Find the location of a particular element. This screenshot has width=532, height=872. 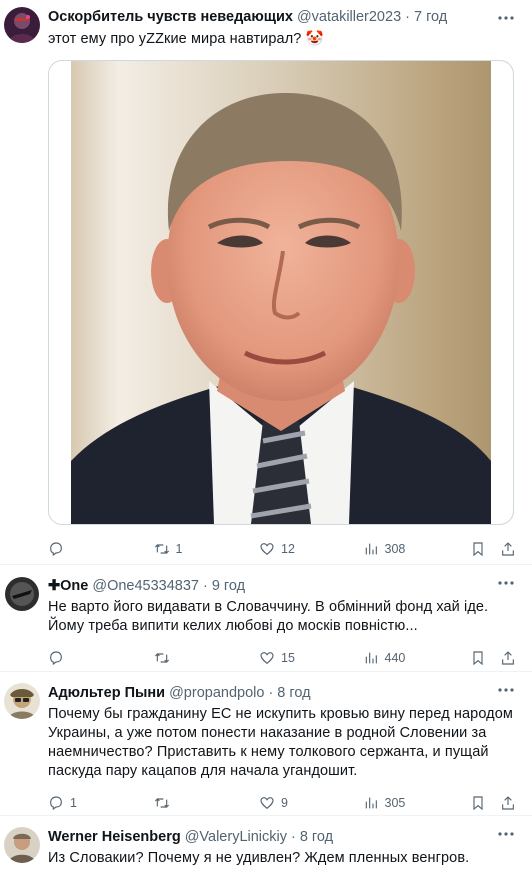

like-count: 9 is located at coordinates (284, 803).